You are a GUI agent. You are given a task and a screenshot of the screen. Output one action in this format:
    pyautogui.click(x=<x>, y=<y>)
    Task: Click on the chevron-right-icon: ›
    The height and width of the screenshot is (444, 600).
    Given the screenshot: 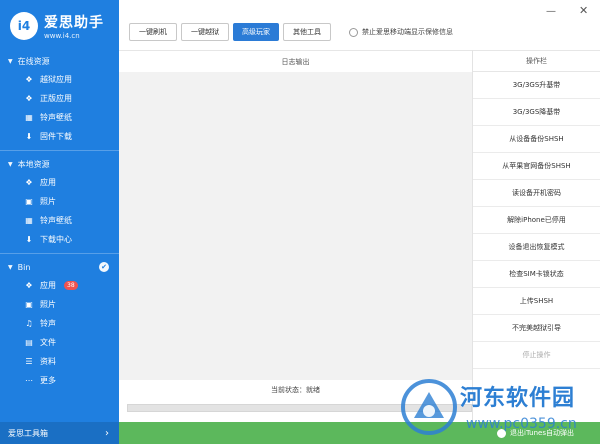 What is the action you would take?
    pyautogui.click(x=107, y=433)
    